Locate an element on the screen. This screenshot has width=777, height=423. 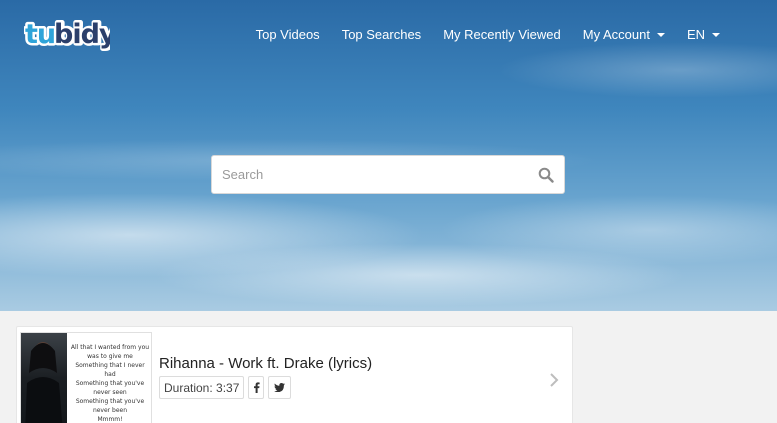
facebook-icon is located at coordinates (256, 387).